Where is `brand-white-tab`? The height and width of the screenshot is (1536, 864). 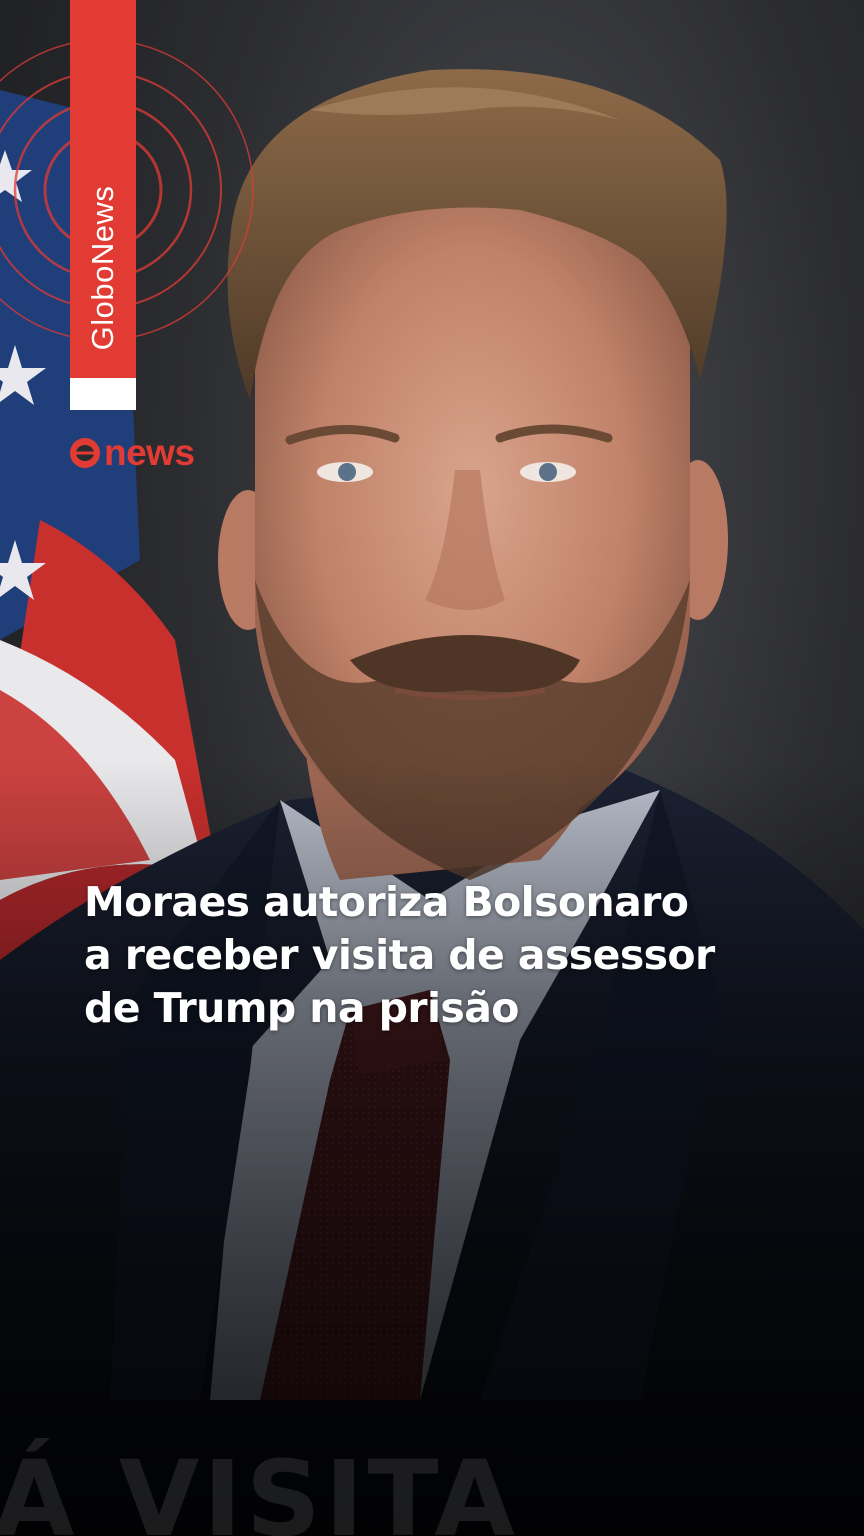 brand-white-tab is located at coordinates (103, 394).